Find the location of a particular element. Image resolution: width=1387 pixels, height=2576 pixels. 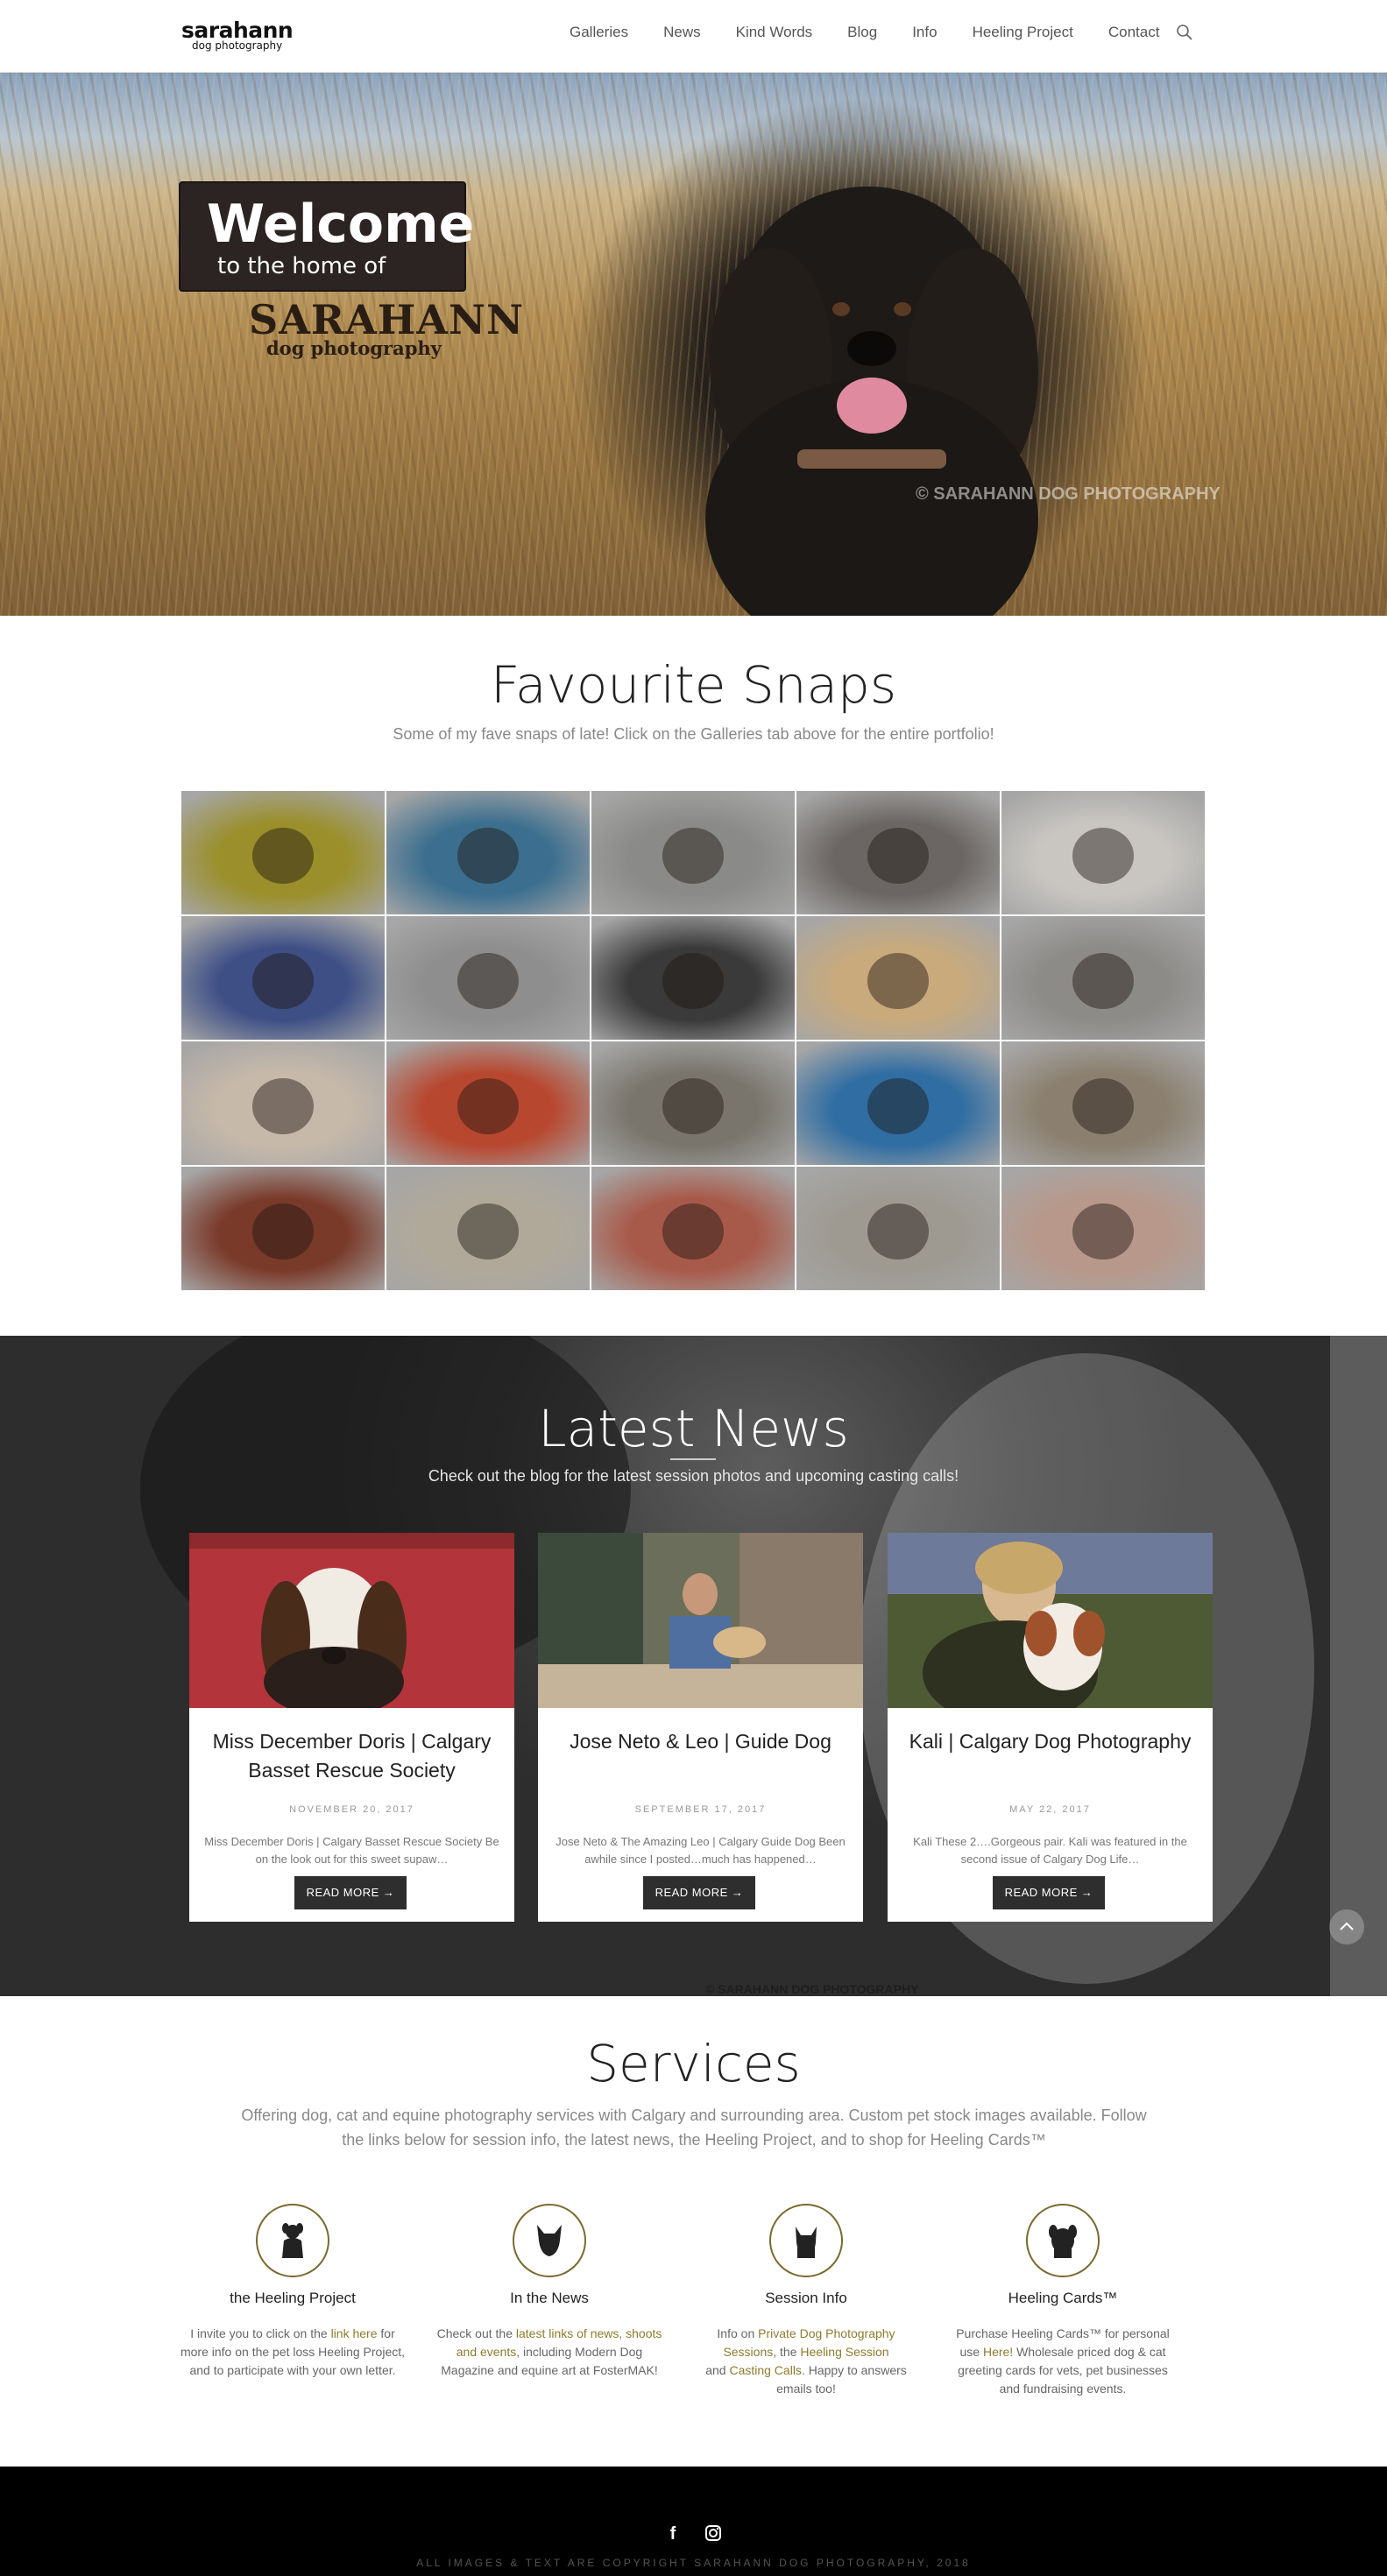

snaps-title: Favourite Snaps is located at coordinates (693, 685).